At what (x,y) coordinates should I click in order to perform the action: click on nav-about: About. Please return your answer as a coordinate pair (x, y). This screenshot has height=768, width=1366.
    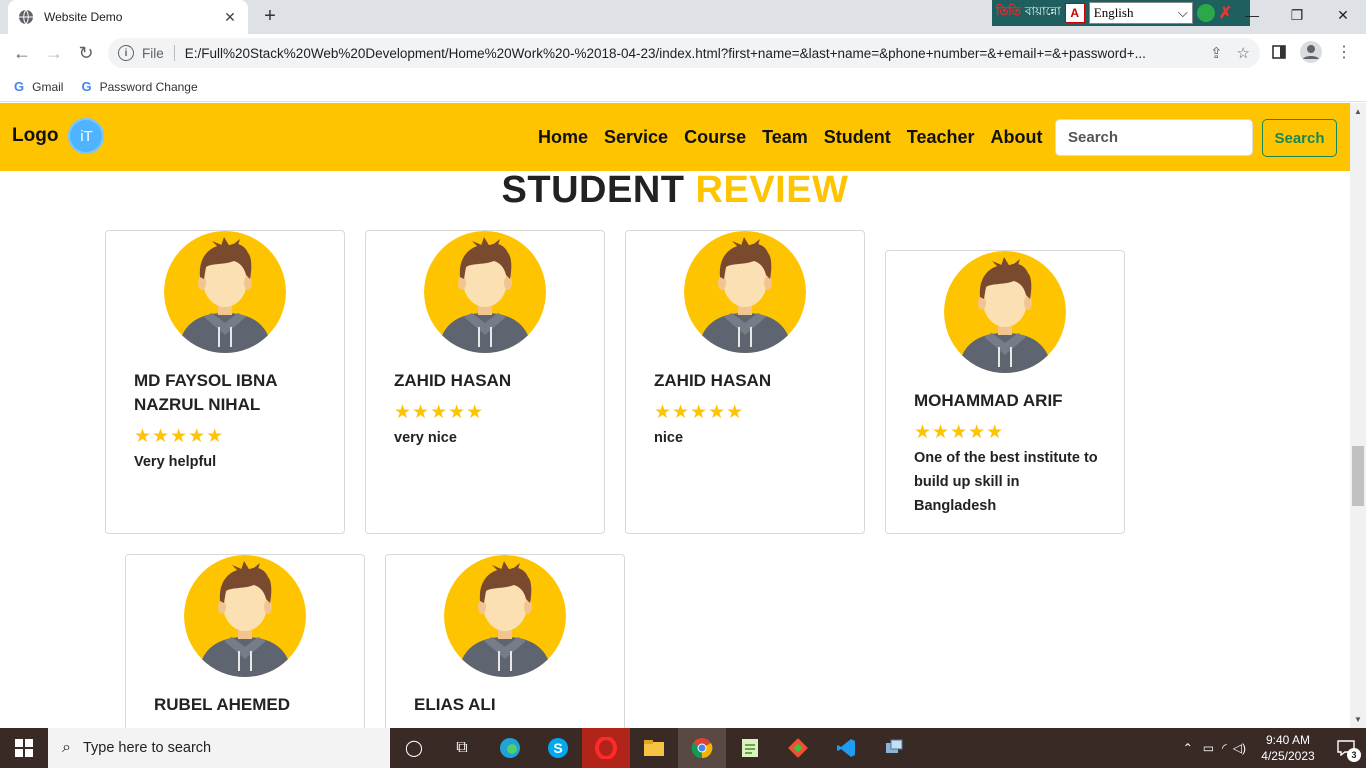
    Looking at the image, I should click on (1016, 137).